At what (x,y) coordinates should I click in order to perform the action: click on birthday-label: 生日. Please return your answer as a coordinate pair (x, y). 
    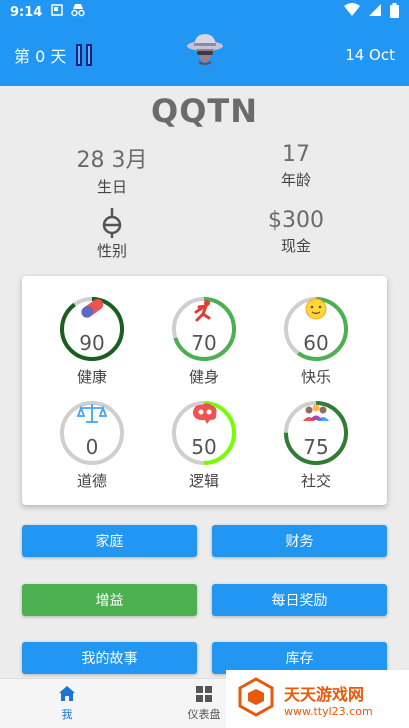
    Looking at the image, I should click on (111, 187).